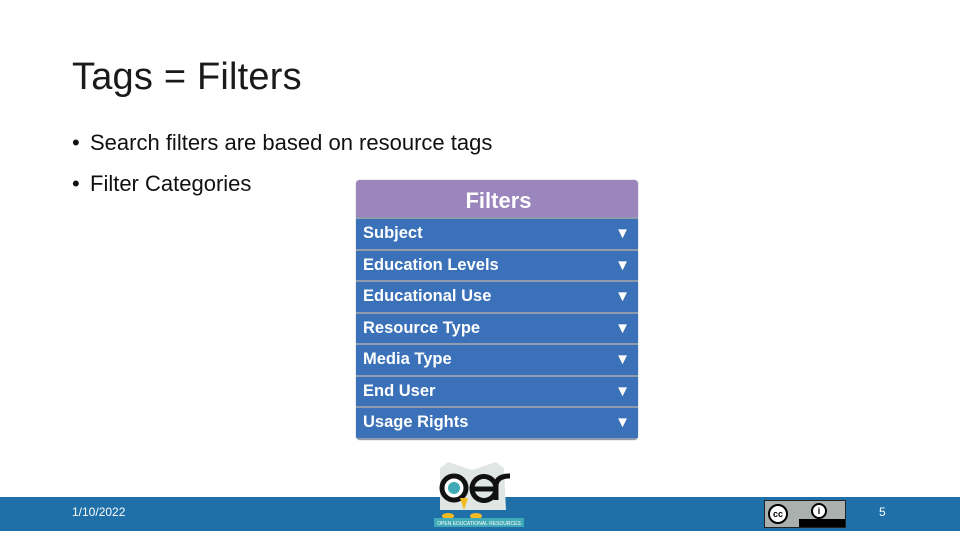 Image resolution: width=960 pixels, height=540 pixels. Describe the element at coordinates (497, 297) in the screenshot. I see `filter-educational-use: Educational Use ▼` at that location.